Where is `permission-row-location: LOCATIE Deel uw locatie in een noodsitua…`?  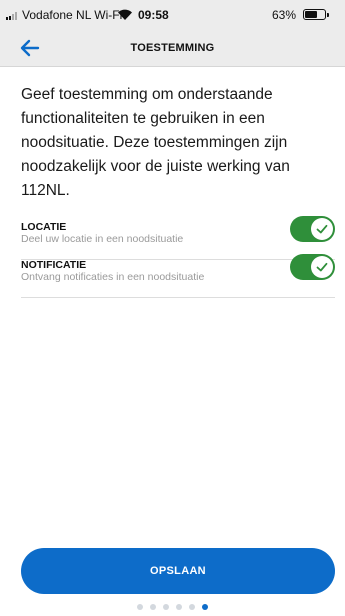
permission-row-location: LOCATIE Deel uw locatie in een noodsitua… is located at coordinates (178, 238).